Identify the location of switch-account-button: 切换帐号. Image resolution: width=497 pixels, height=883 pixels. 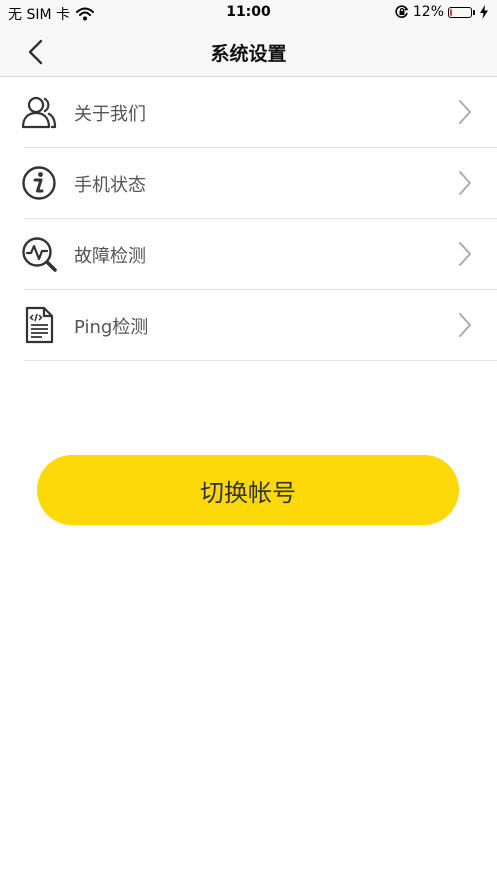
(248, 490).